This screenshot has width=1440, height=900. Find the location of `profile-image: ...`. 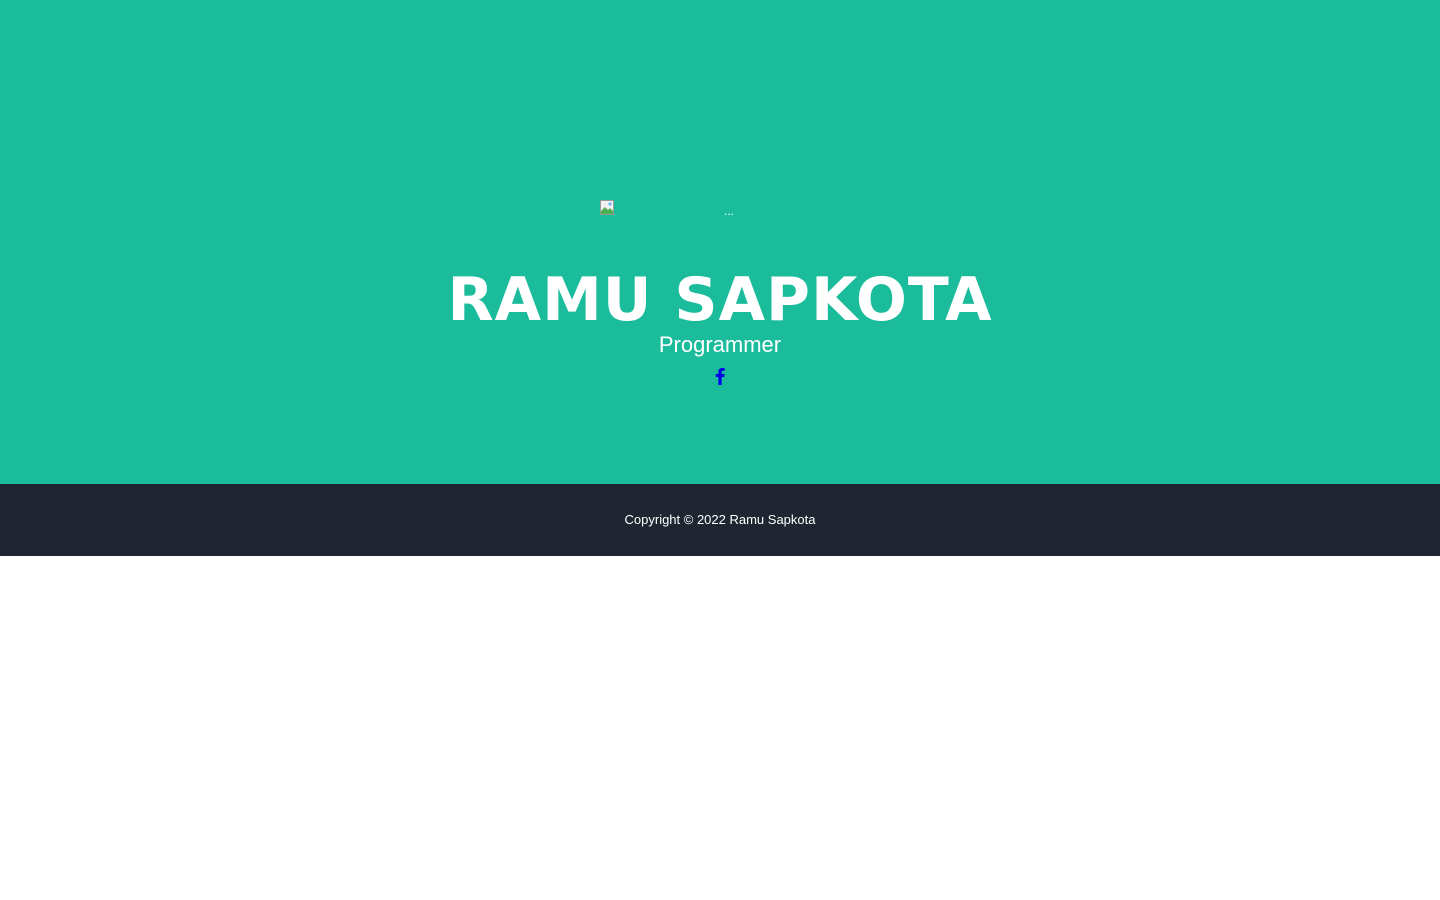

profile-image: ... is located at coordinates (728, 214).